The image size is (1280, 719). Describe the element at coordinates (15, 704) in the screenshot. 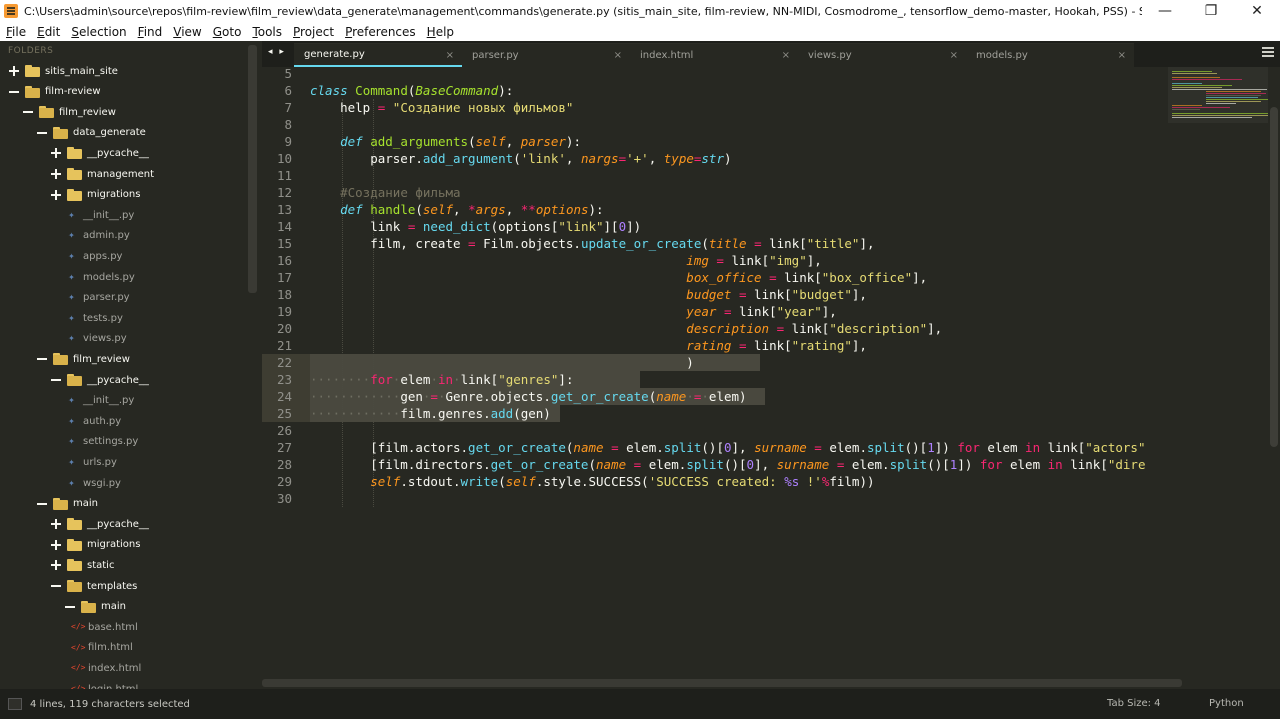

I see `panel-toggle-icon` at that location.